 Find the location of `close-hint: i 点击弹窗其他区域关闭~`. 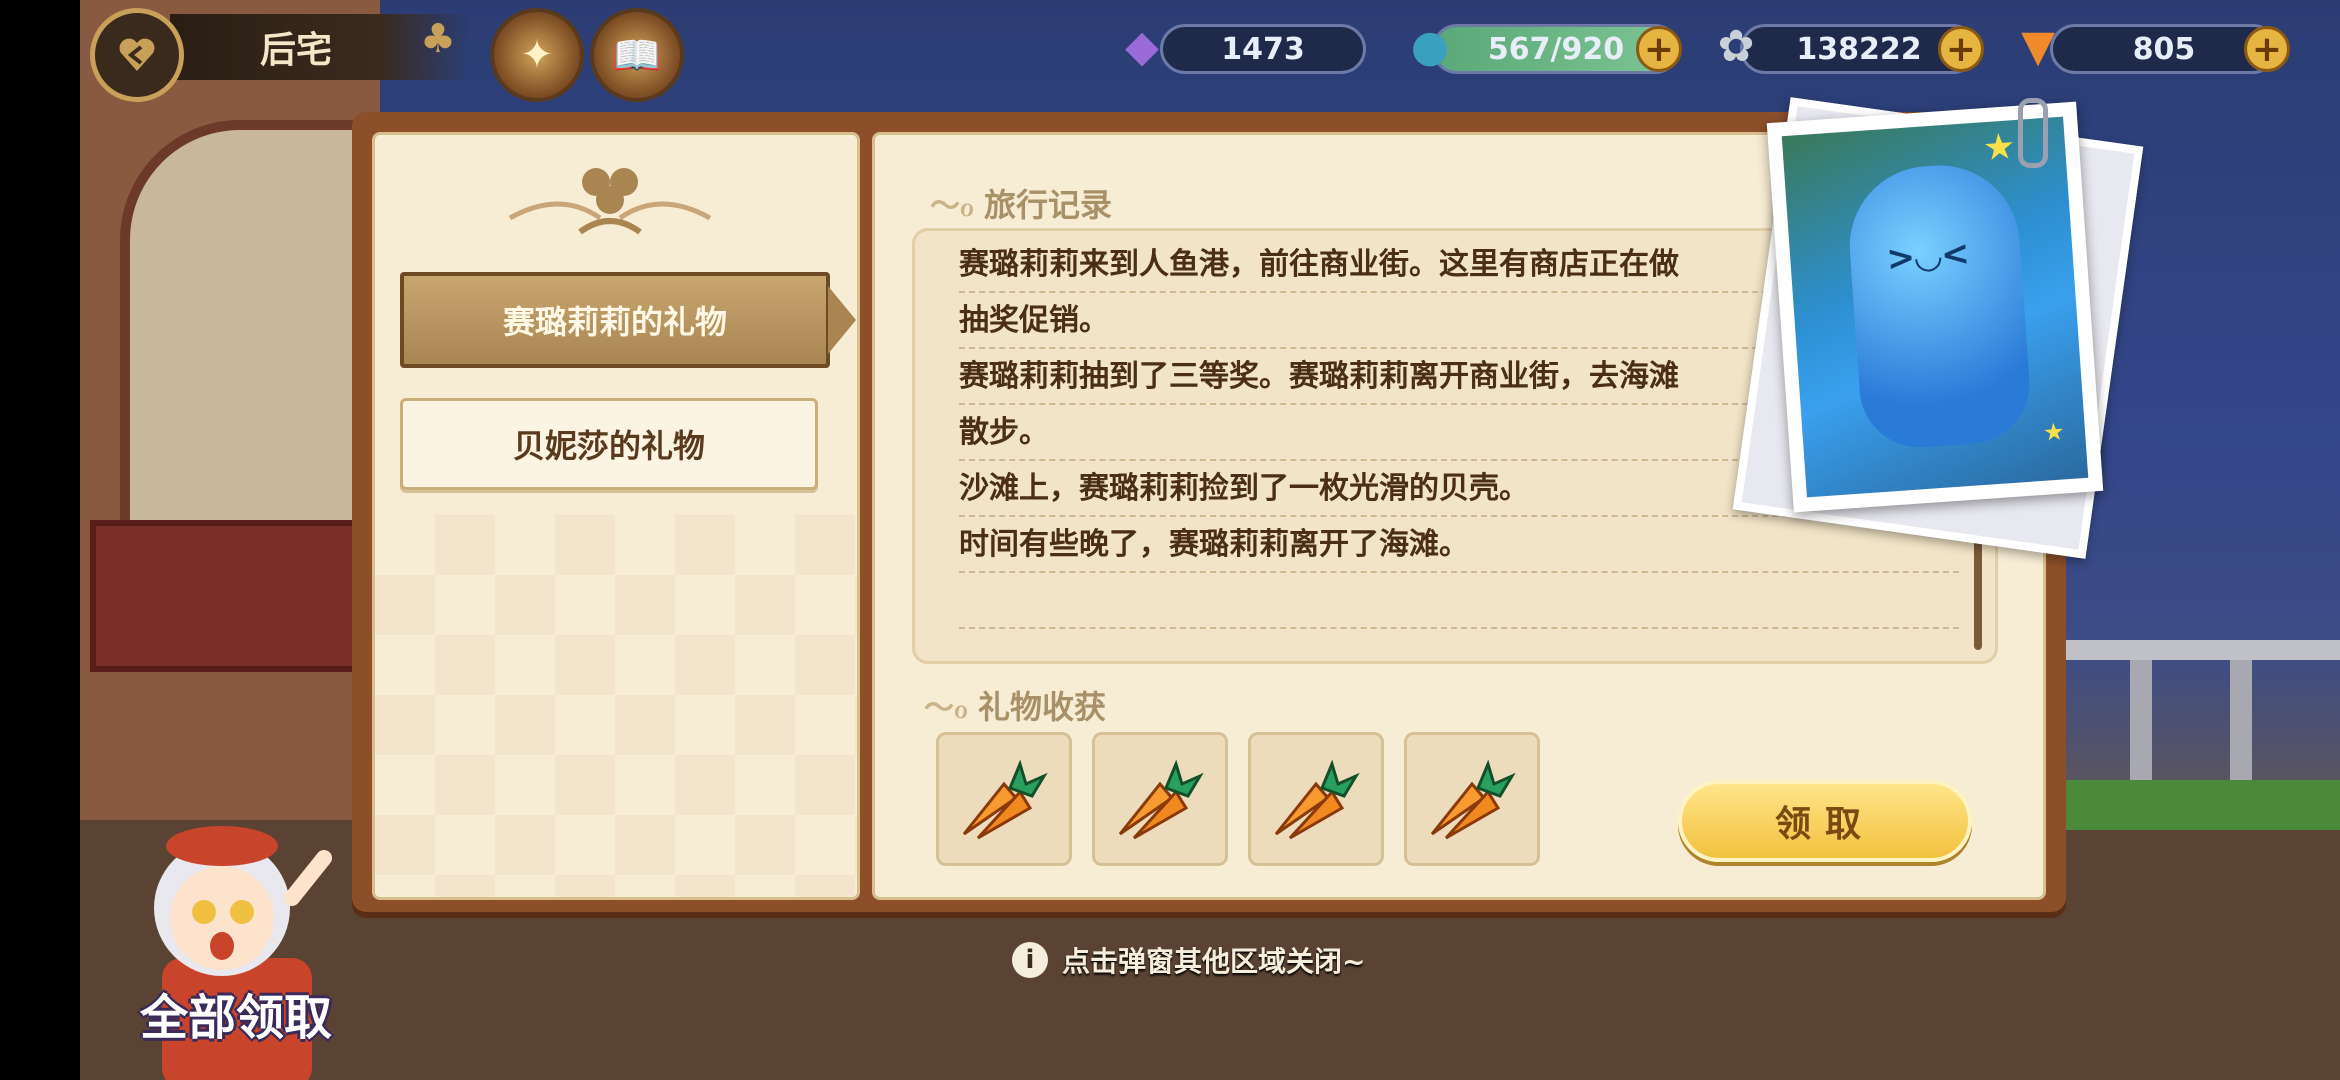

close-hint: i 点击弹窗其他区域关闭~ is located at coordinates (1188, 960).